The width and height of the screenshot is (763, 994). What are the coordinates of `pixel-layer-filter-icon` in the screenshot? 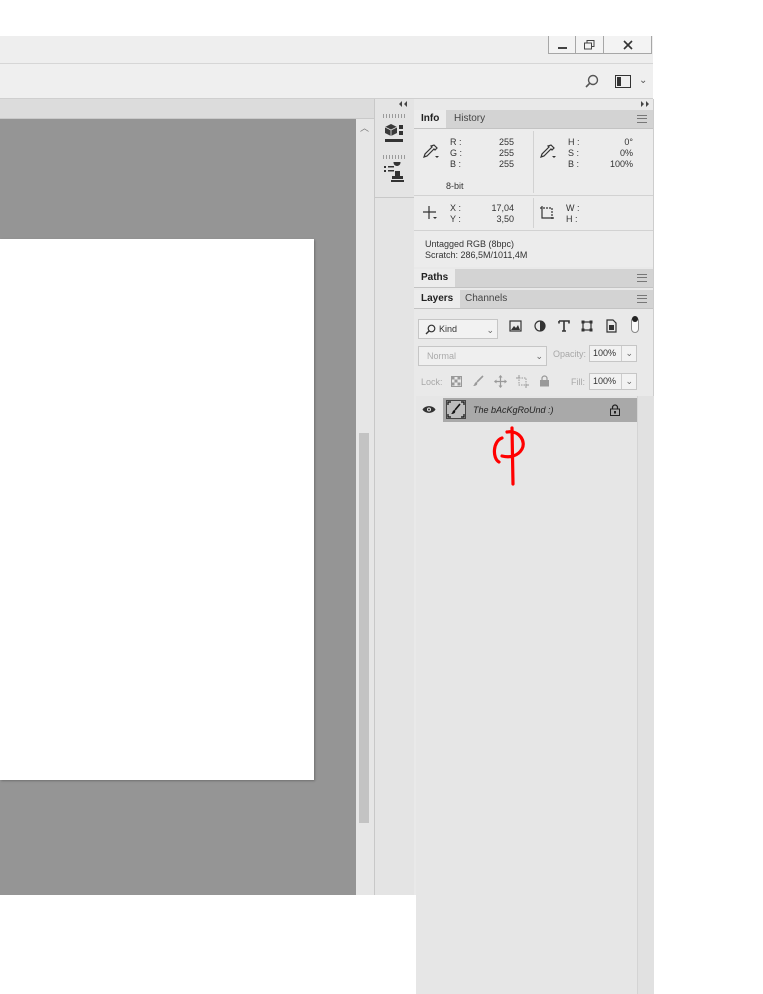 It's located at (515, 326).